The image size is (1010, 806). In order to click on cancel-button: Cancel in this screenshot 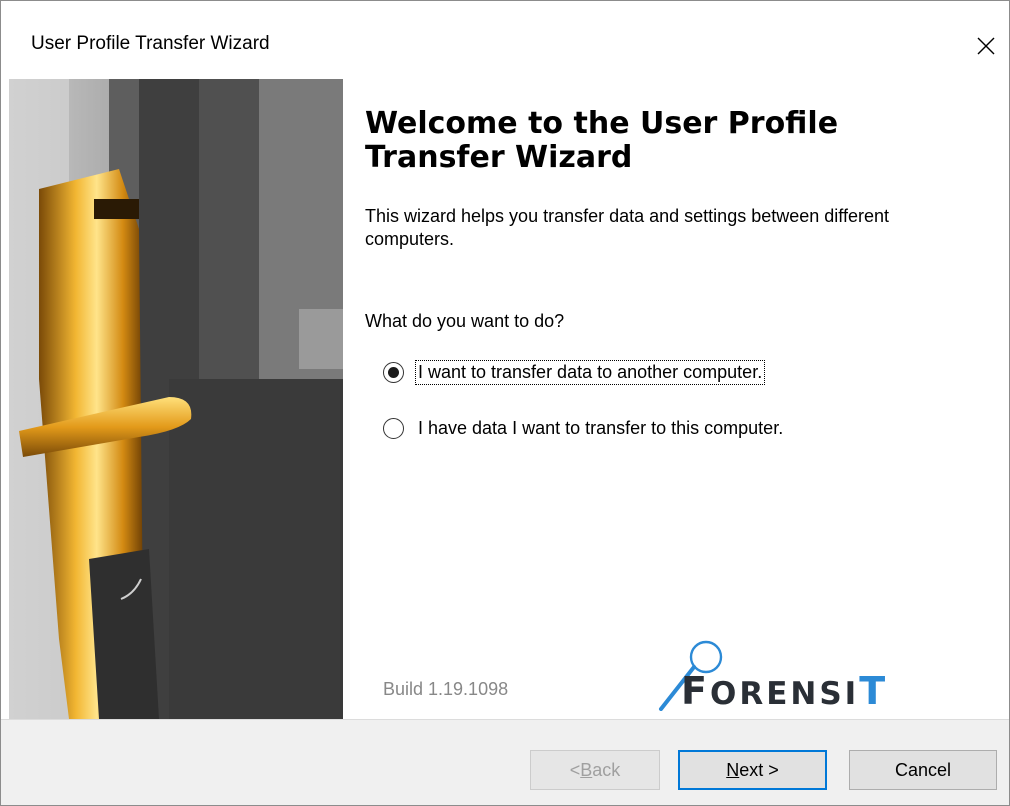, I will do `click(923, 770)`.